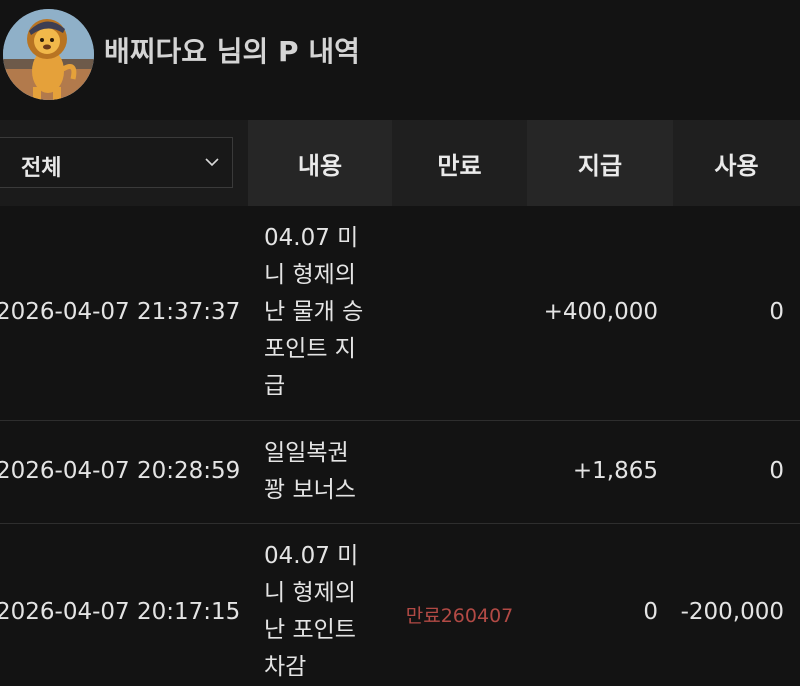  Describe the element at coordinates (615, 471) in the screenshot. I see `row-give: +1,865` at that location.